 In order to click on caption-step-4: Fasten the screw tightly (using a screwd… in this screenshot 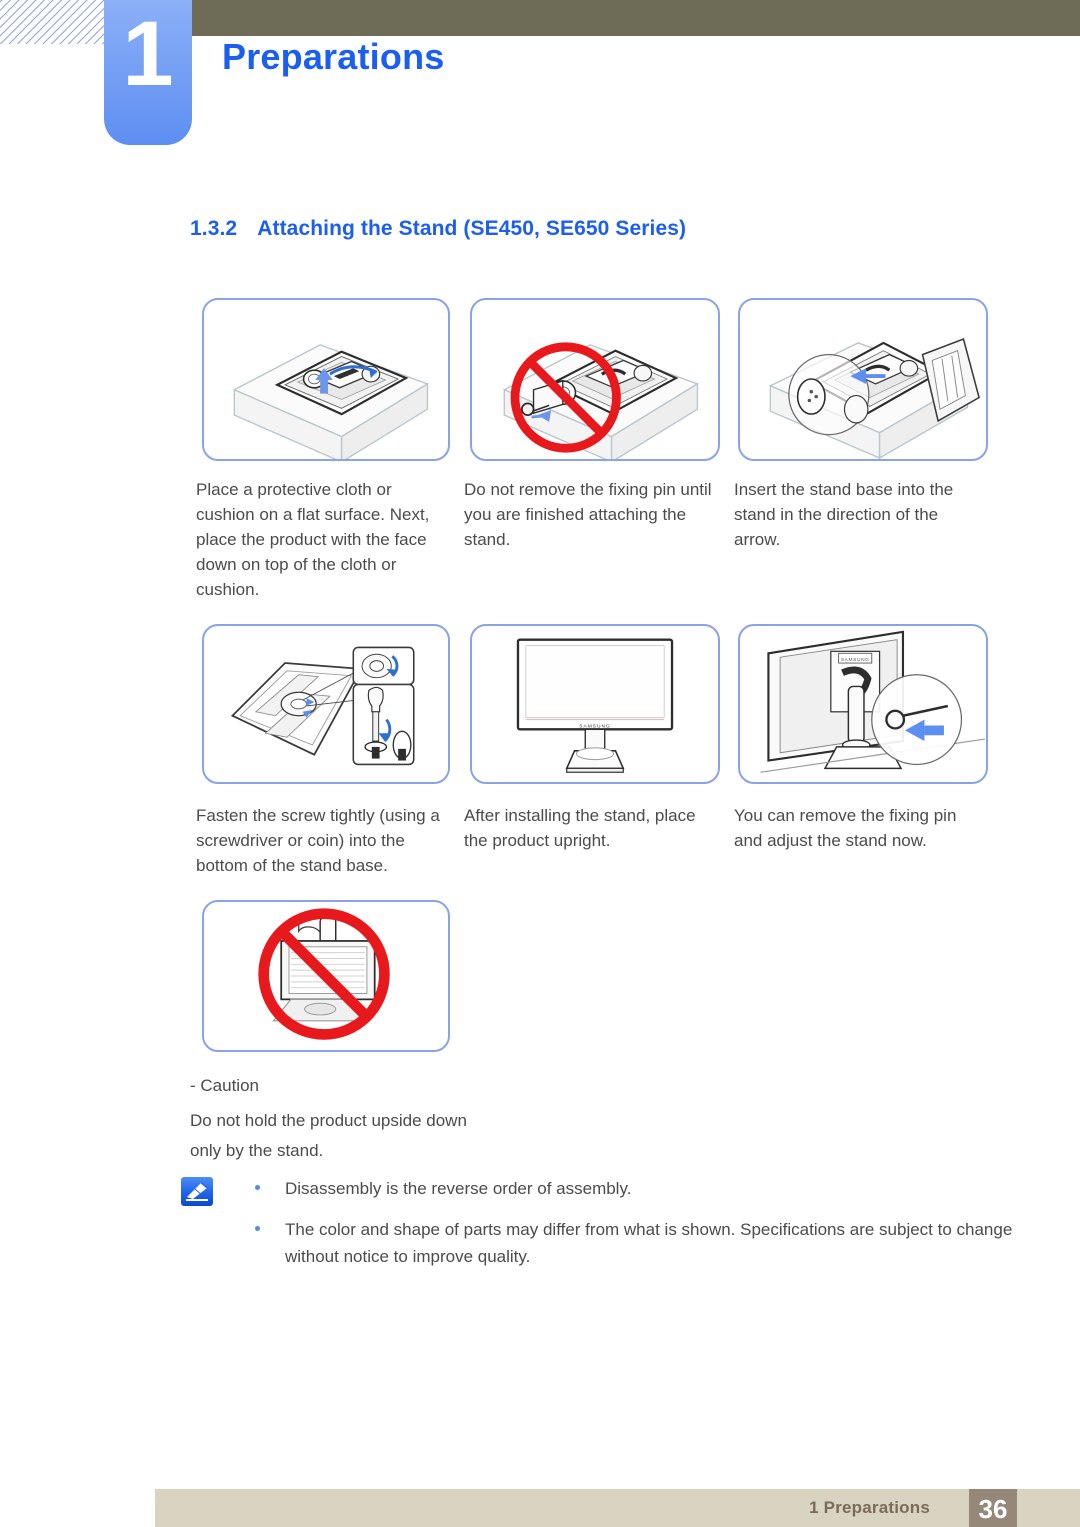, I will do `click(318, 840)`.